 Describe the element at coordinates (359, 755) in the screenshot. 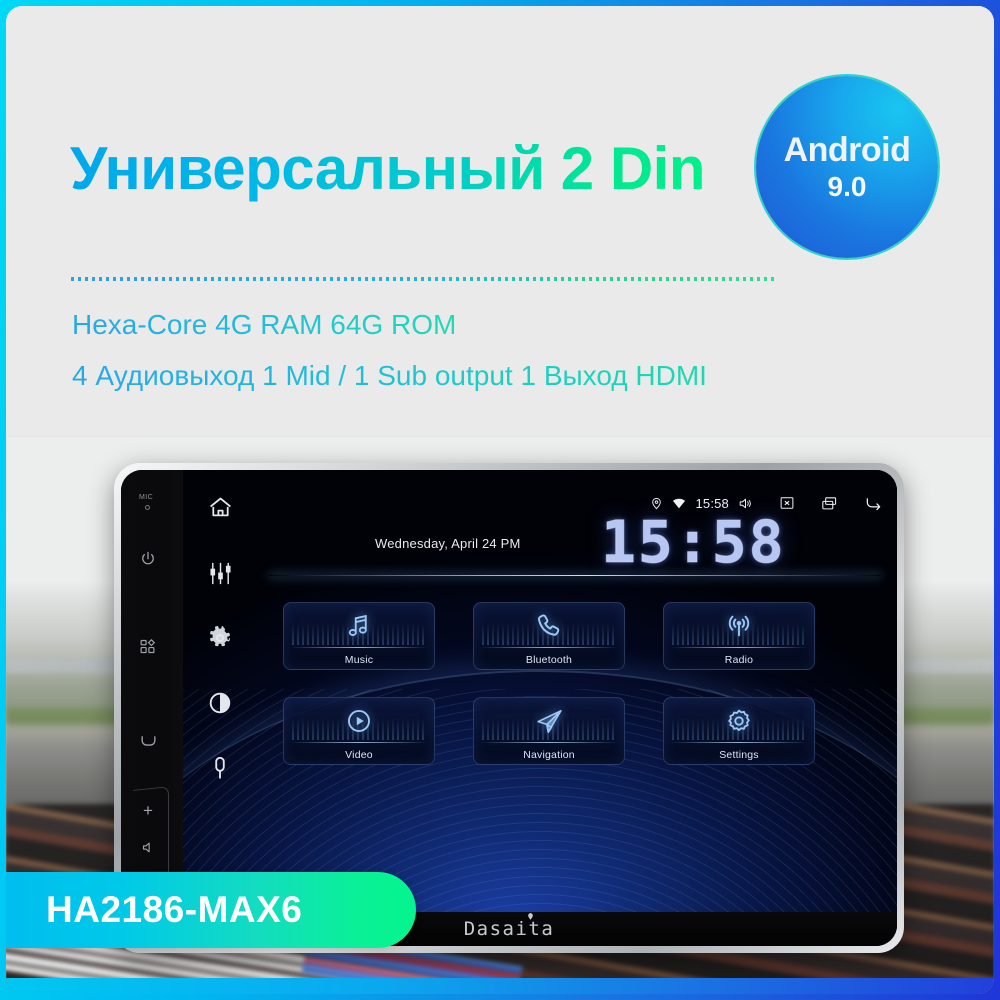

I see `tile-label: Video` at that location.